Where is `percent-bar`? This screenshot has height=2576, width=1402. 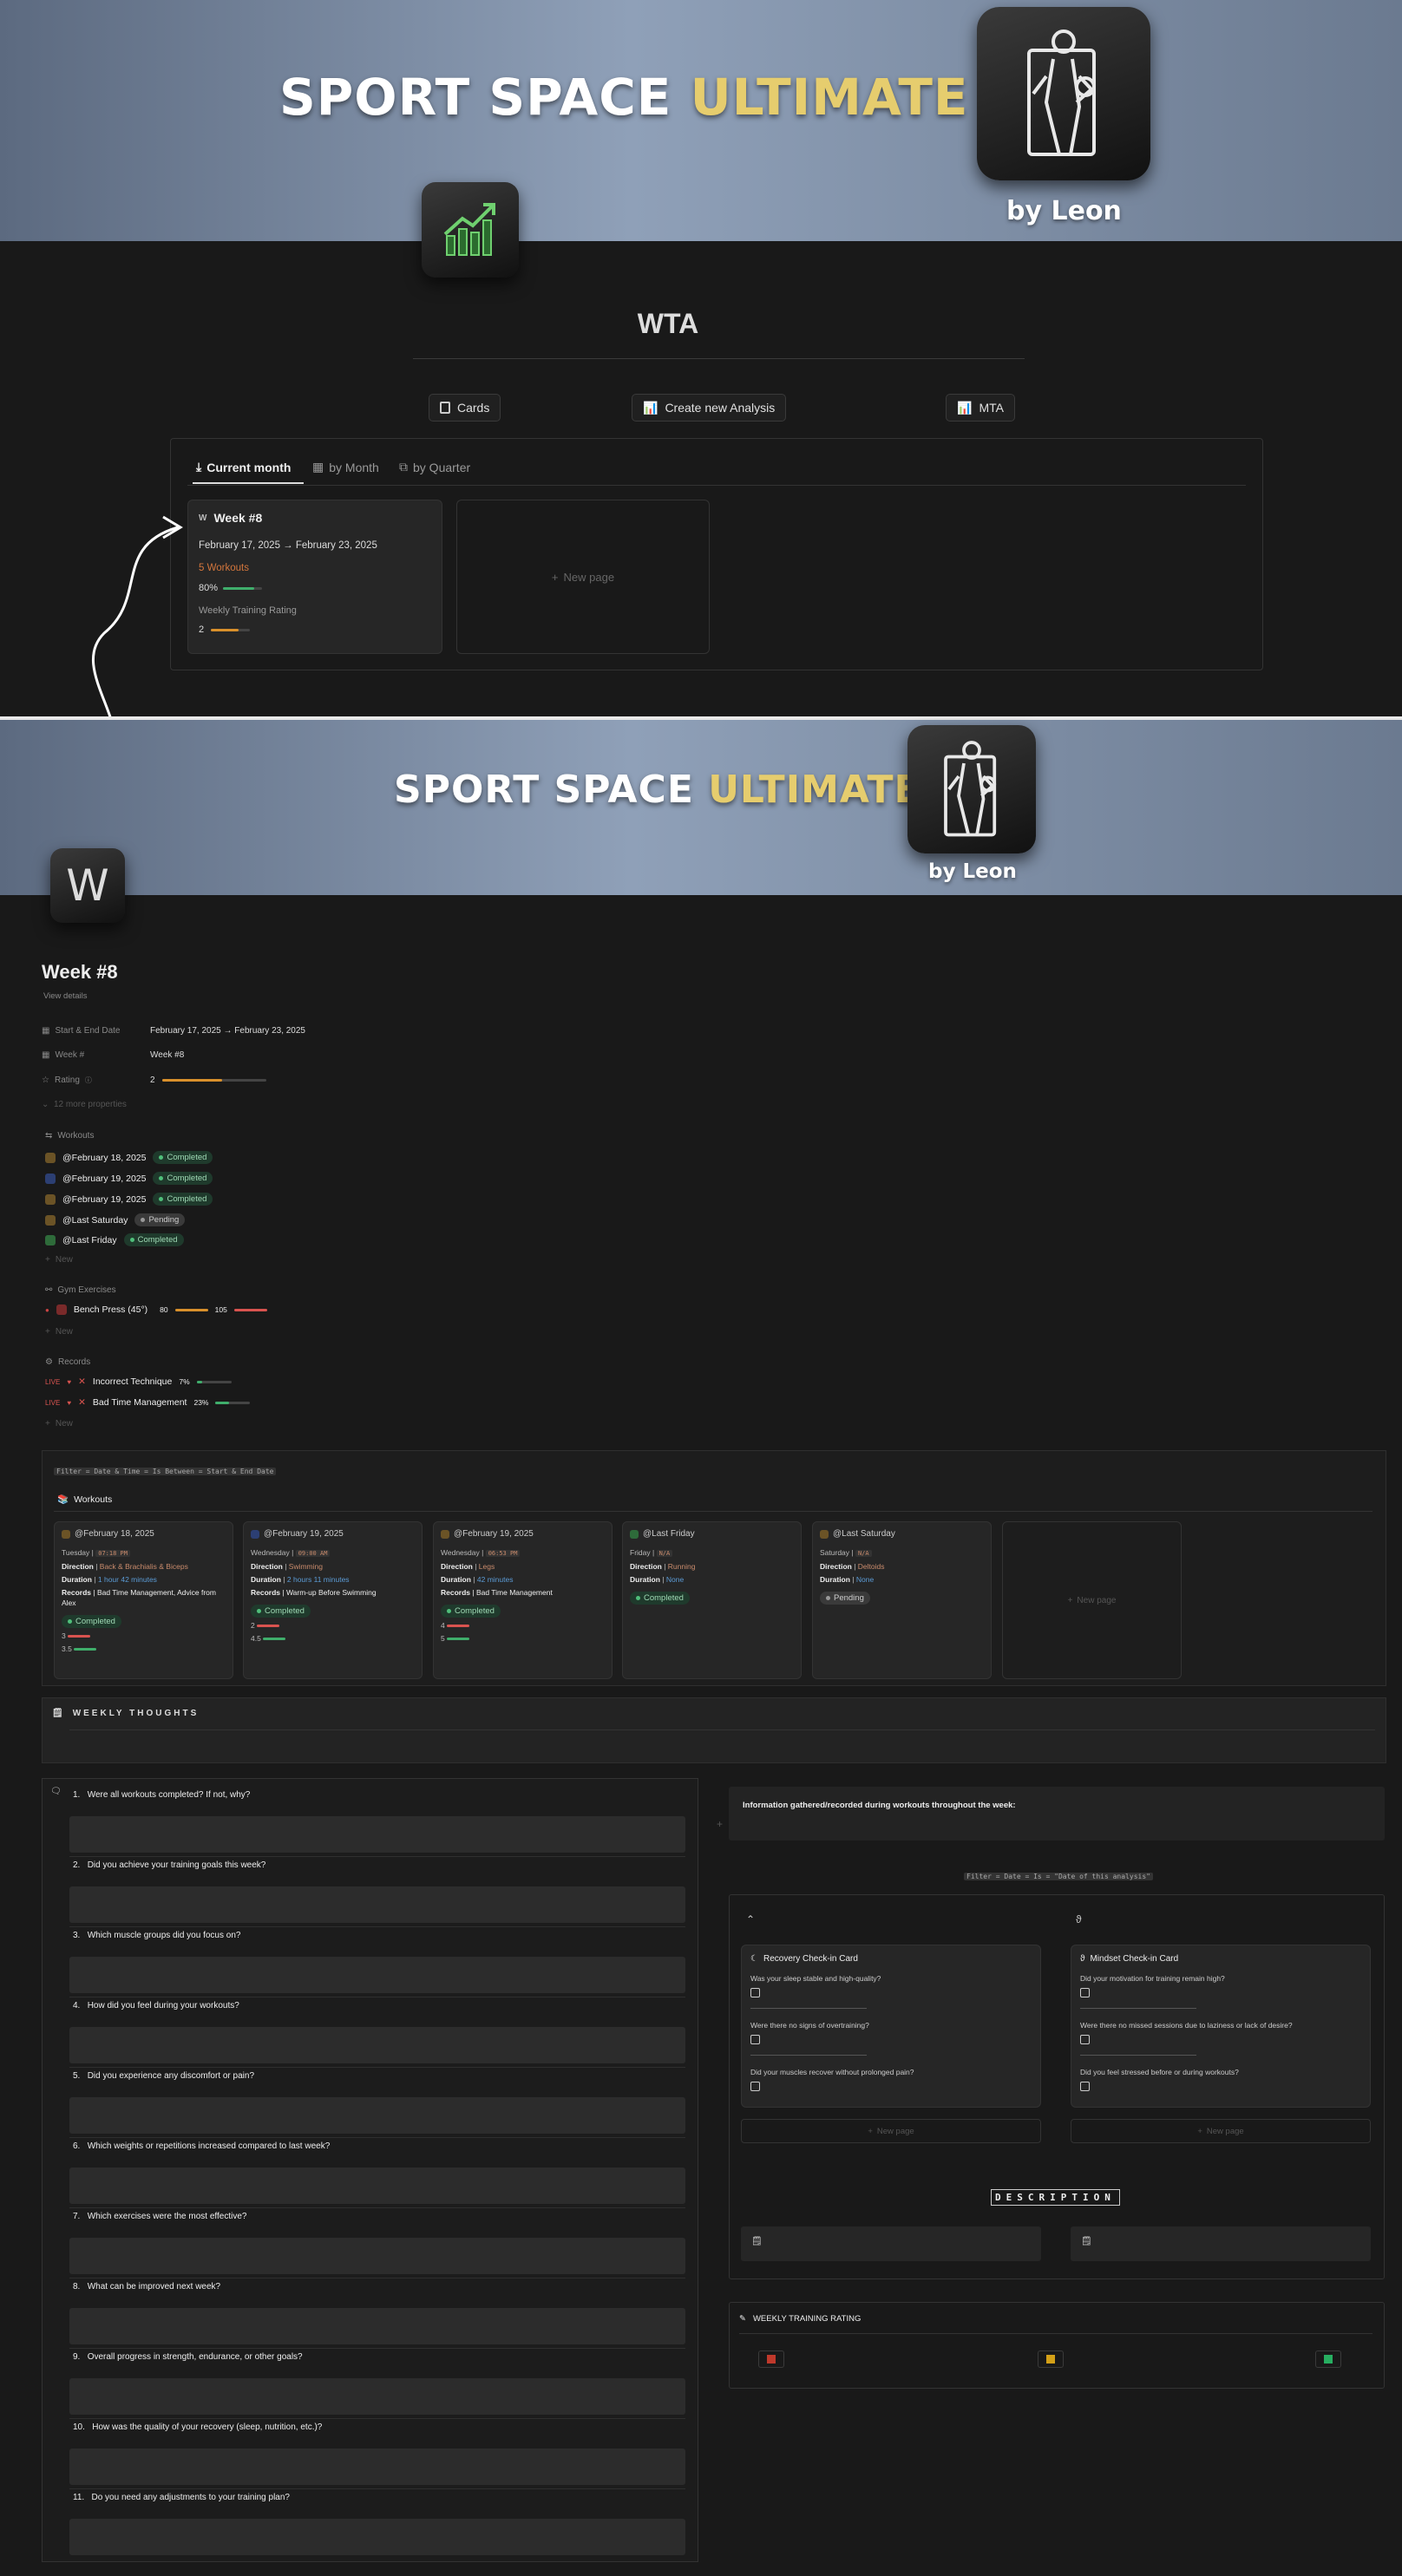 percent-bar is located at coordinates (243, 588).